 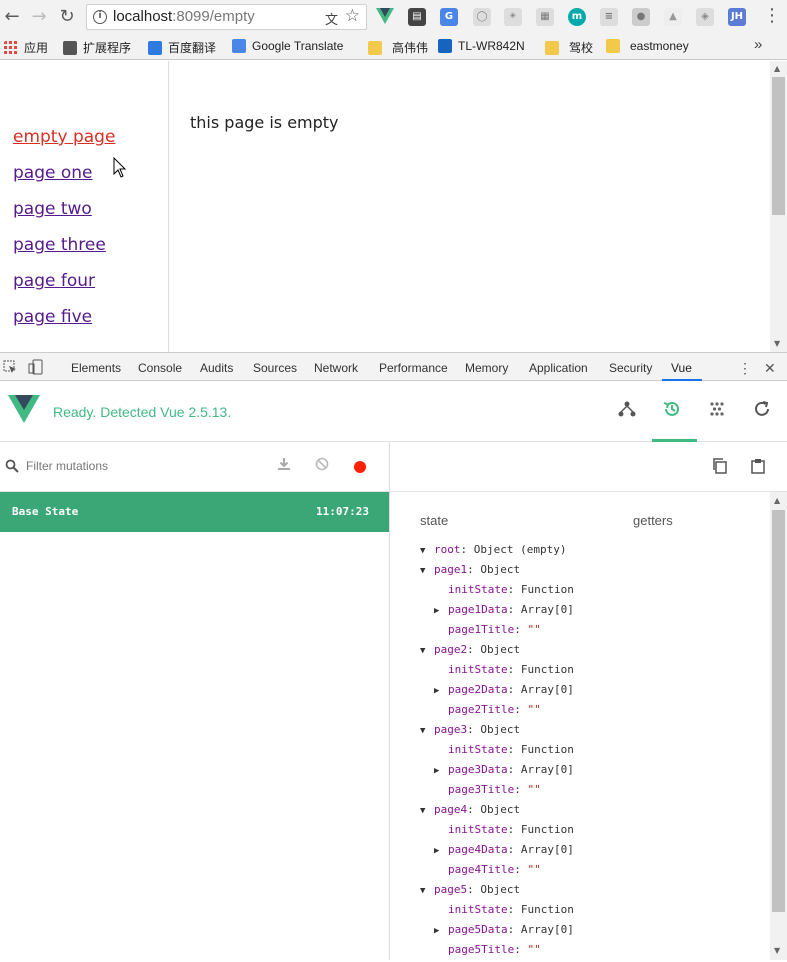 What do you see at coordinates (641, 17) in the screenshot?
I see `puzzle-extension-icon: ●` at bounding box center [641, 17].